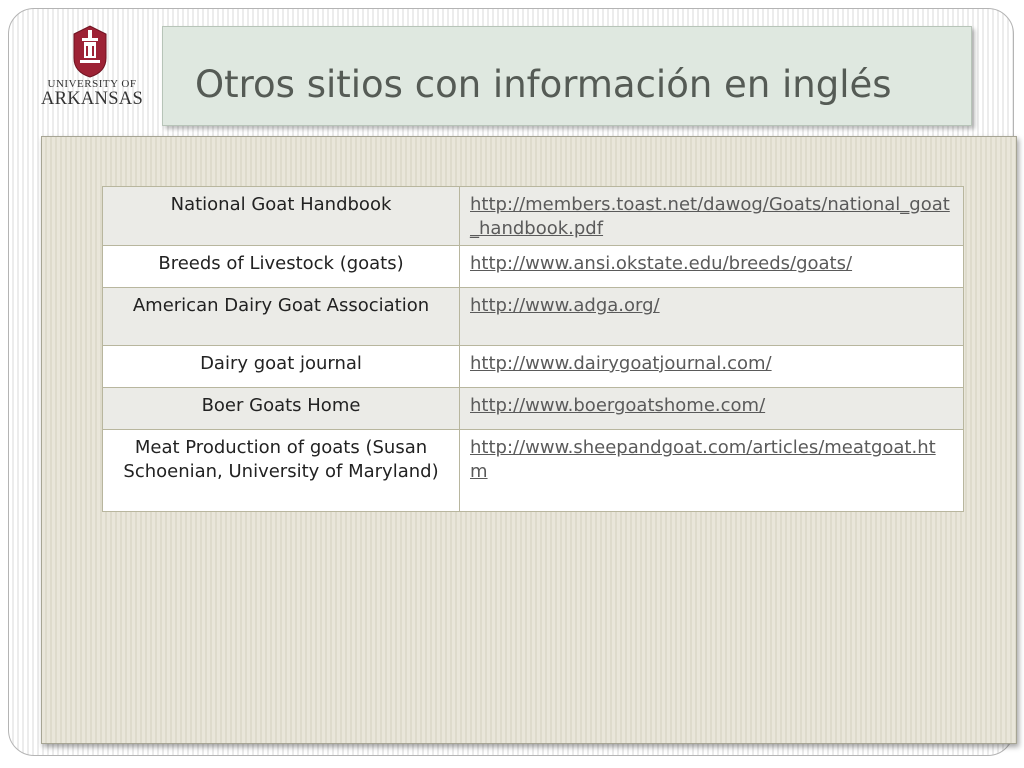  Describe the element at coordinates (281, 408) in the screenshot. I see `site-name: Boer Goats Home` at that location.